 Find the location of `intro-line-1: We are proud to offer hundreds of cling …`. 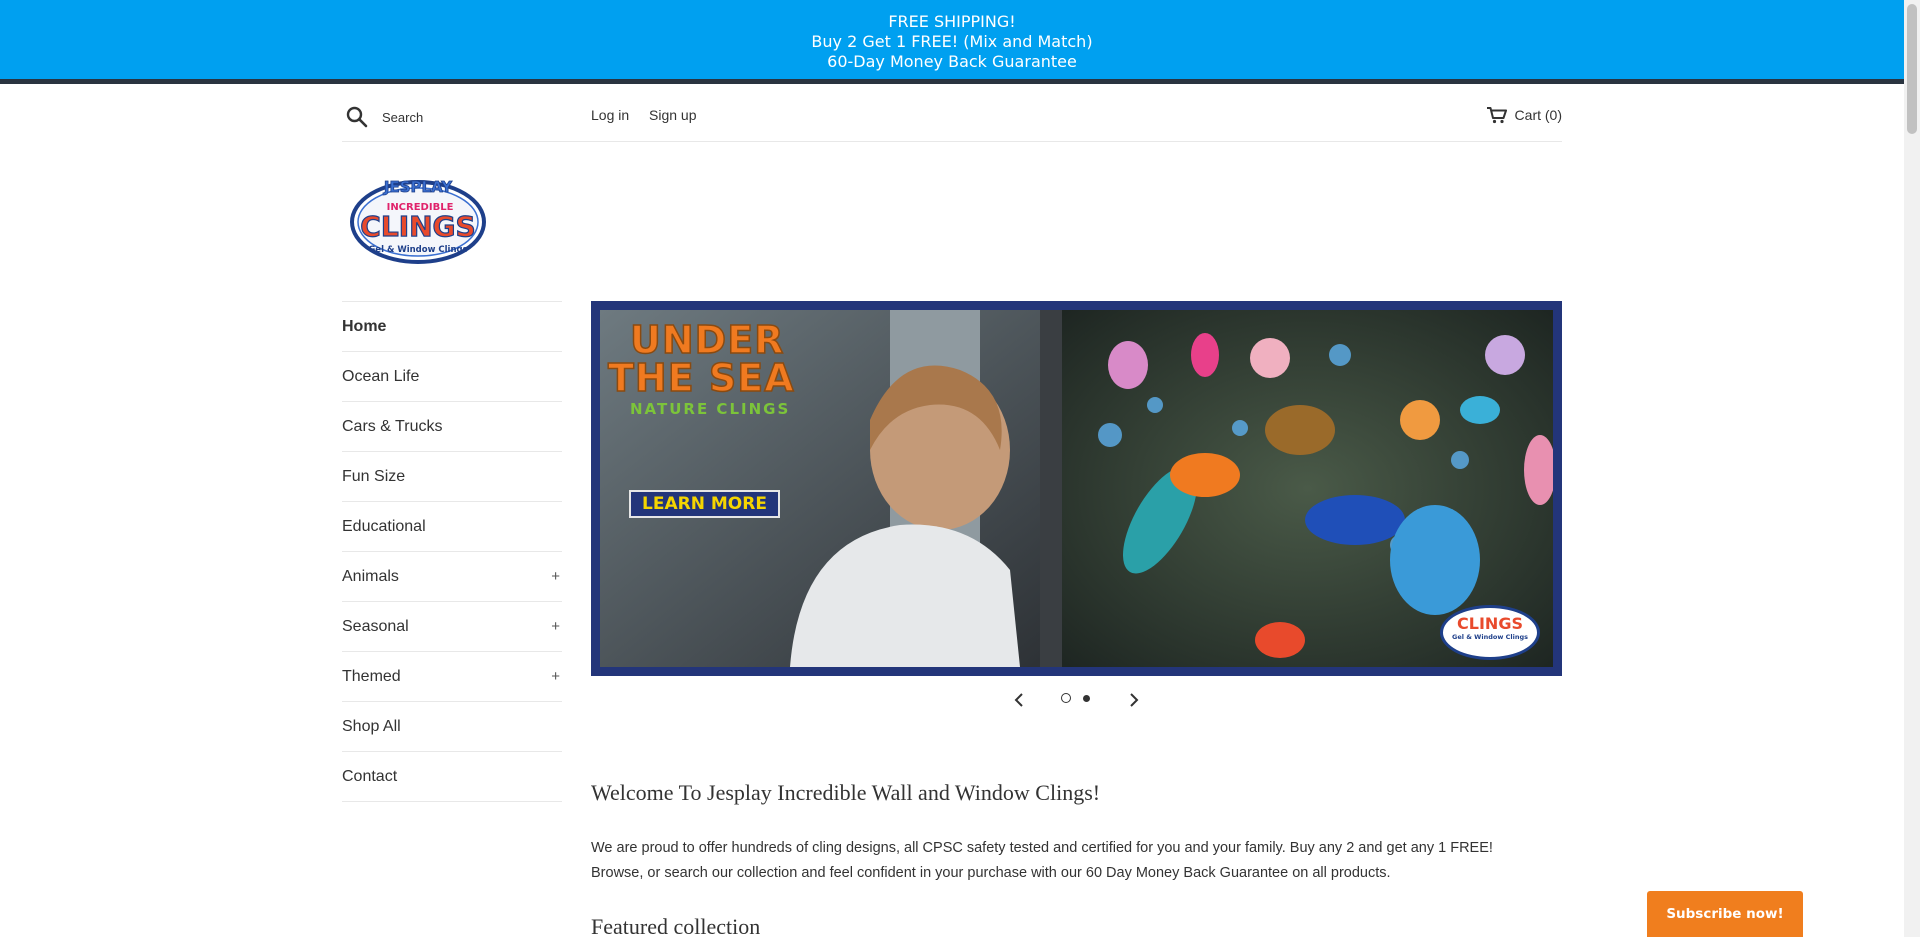

intro-line-1: We are proud to offer hundreds of cling … is located at coordinates (1042, 848).